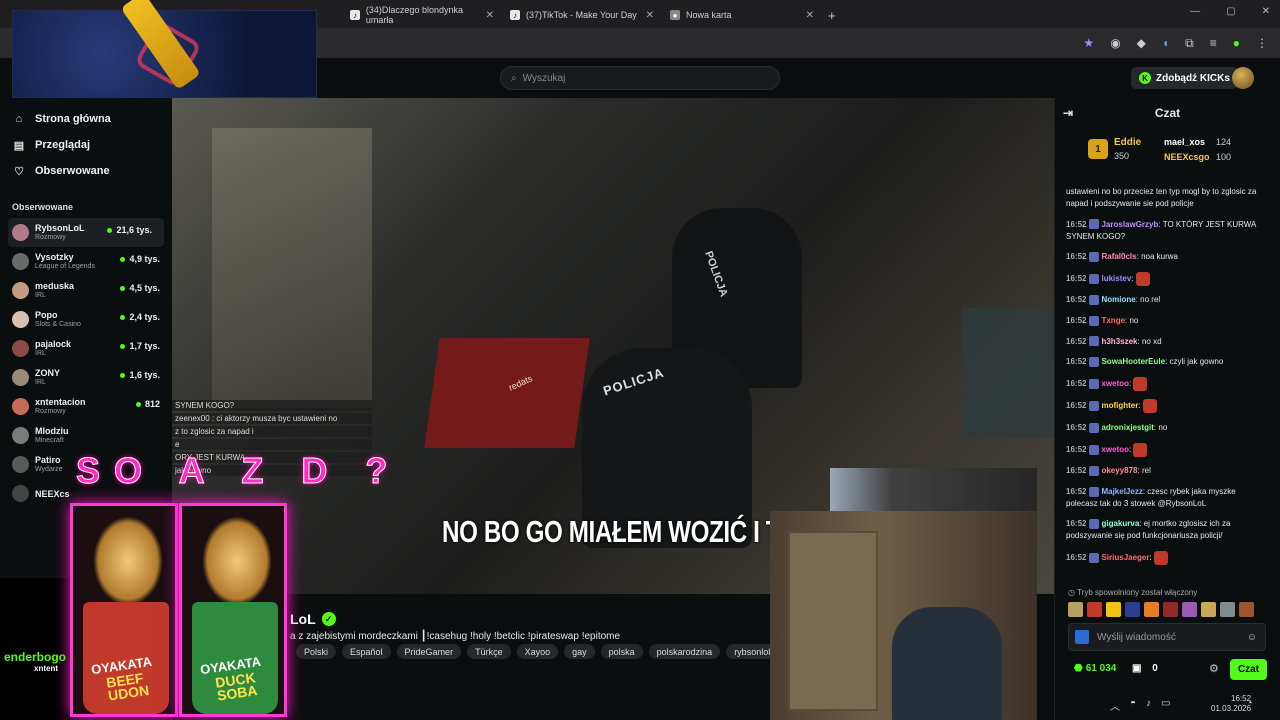 The image size is (1280, 720). Describe the element at coordinates (1125, 557) in the screenshot. I see `message-username: SiriusJaeger` at that location.